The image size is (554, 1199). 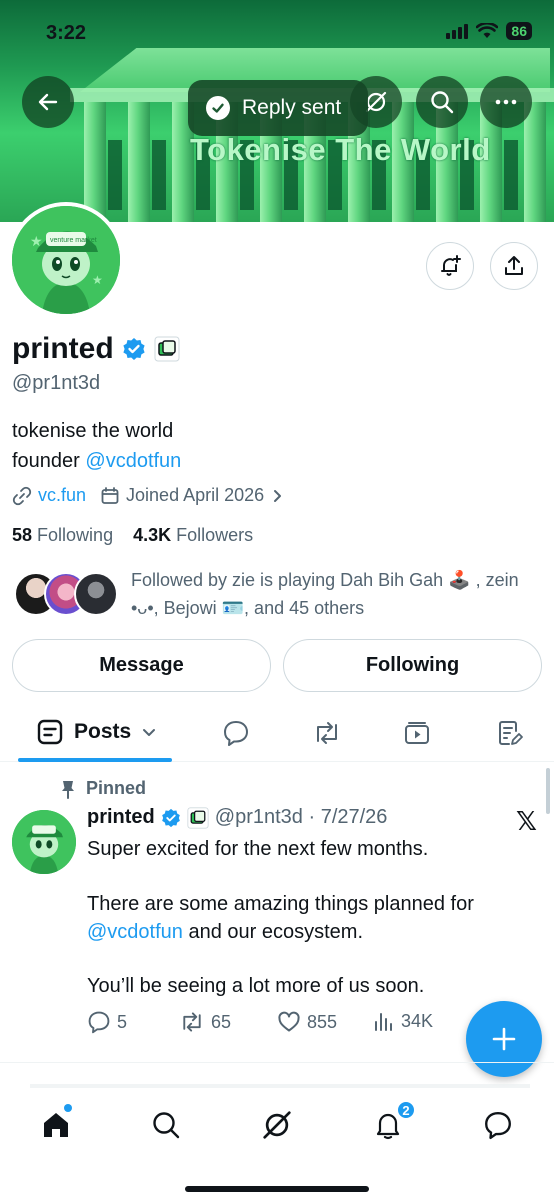 I want to click on home-indicator, so click(x=277, y=1189).